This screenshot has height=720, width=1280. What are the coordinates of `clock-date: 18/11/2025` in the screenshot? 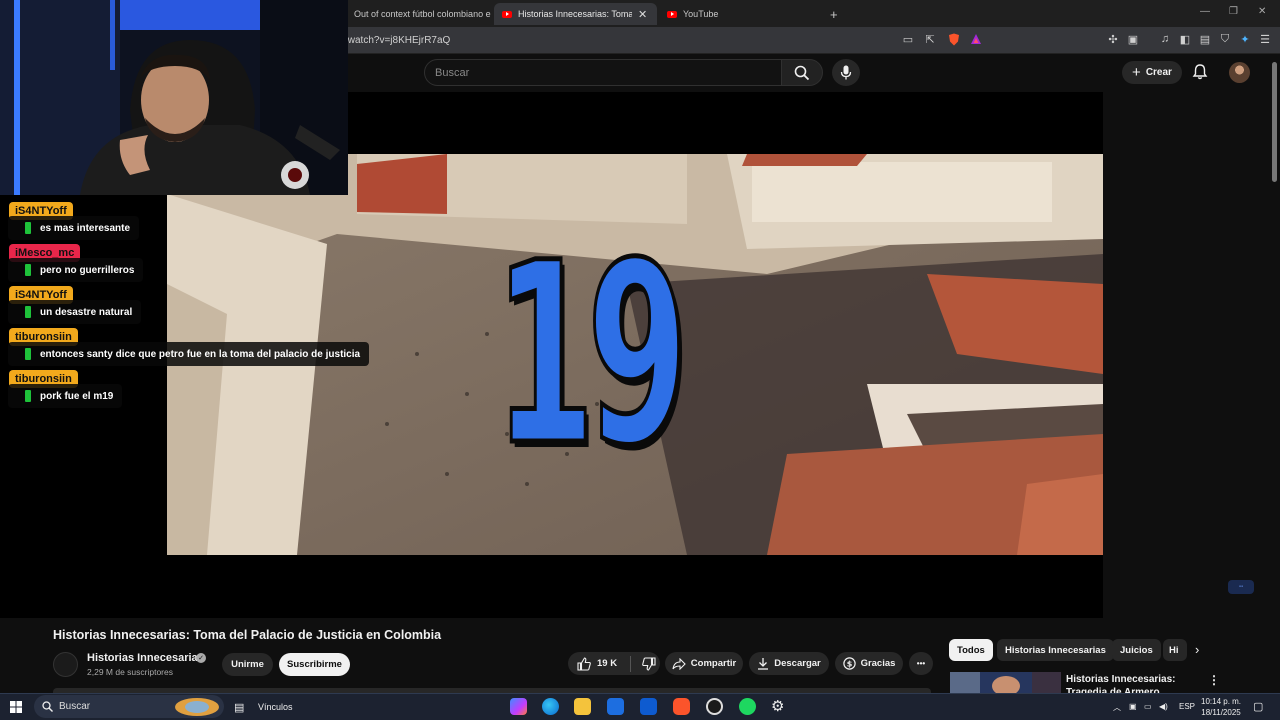 It's located at (1221, 712).